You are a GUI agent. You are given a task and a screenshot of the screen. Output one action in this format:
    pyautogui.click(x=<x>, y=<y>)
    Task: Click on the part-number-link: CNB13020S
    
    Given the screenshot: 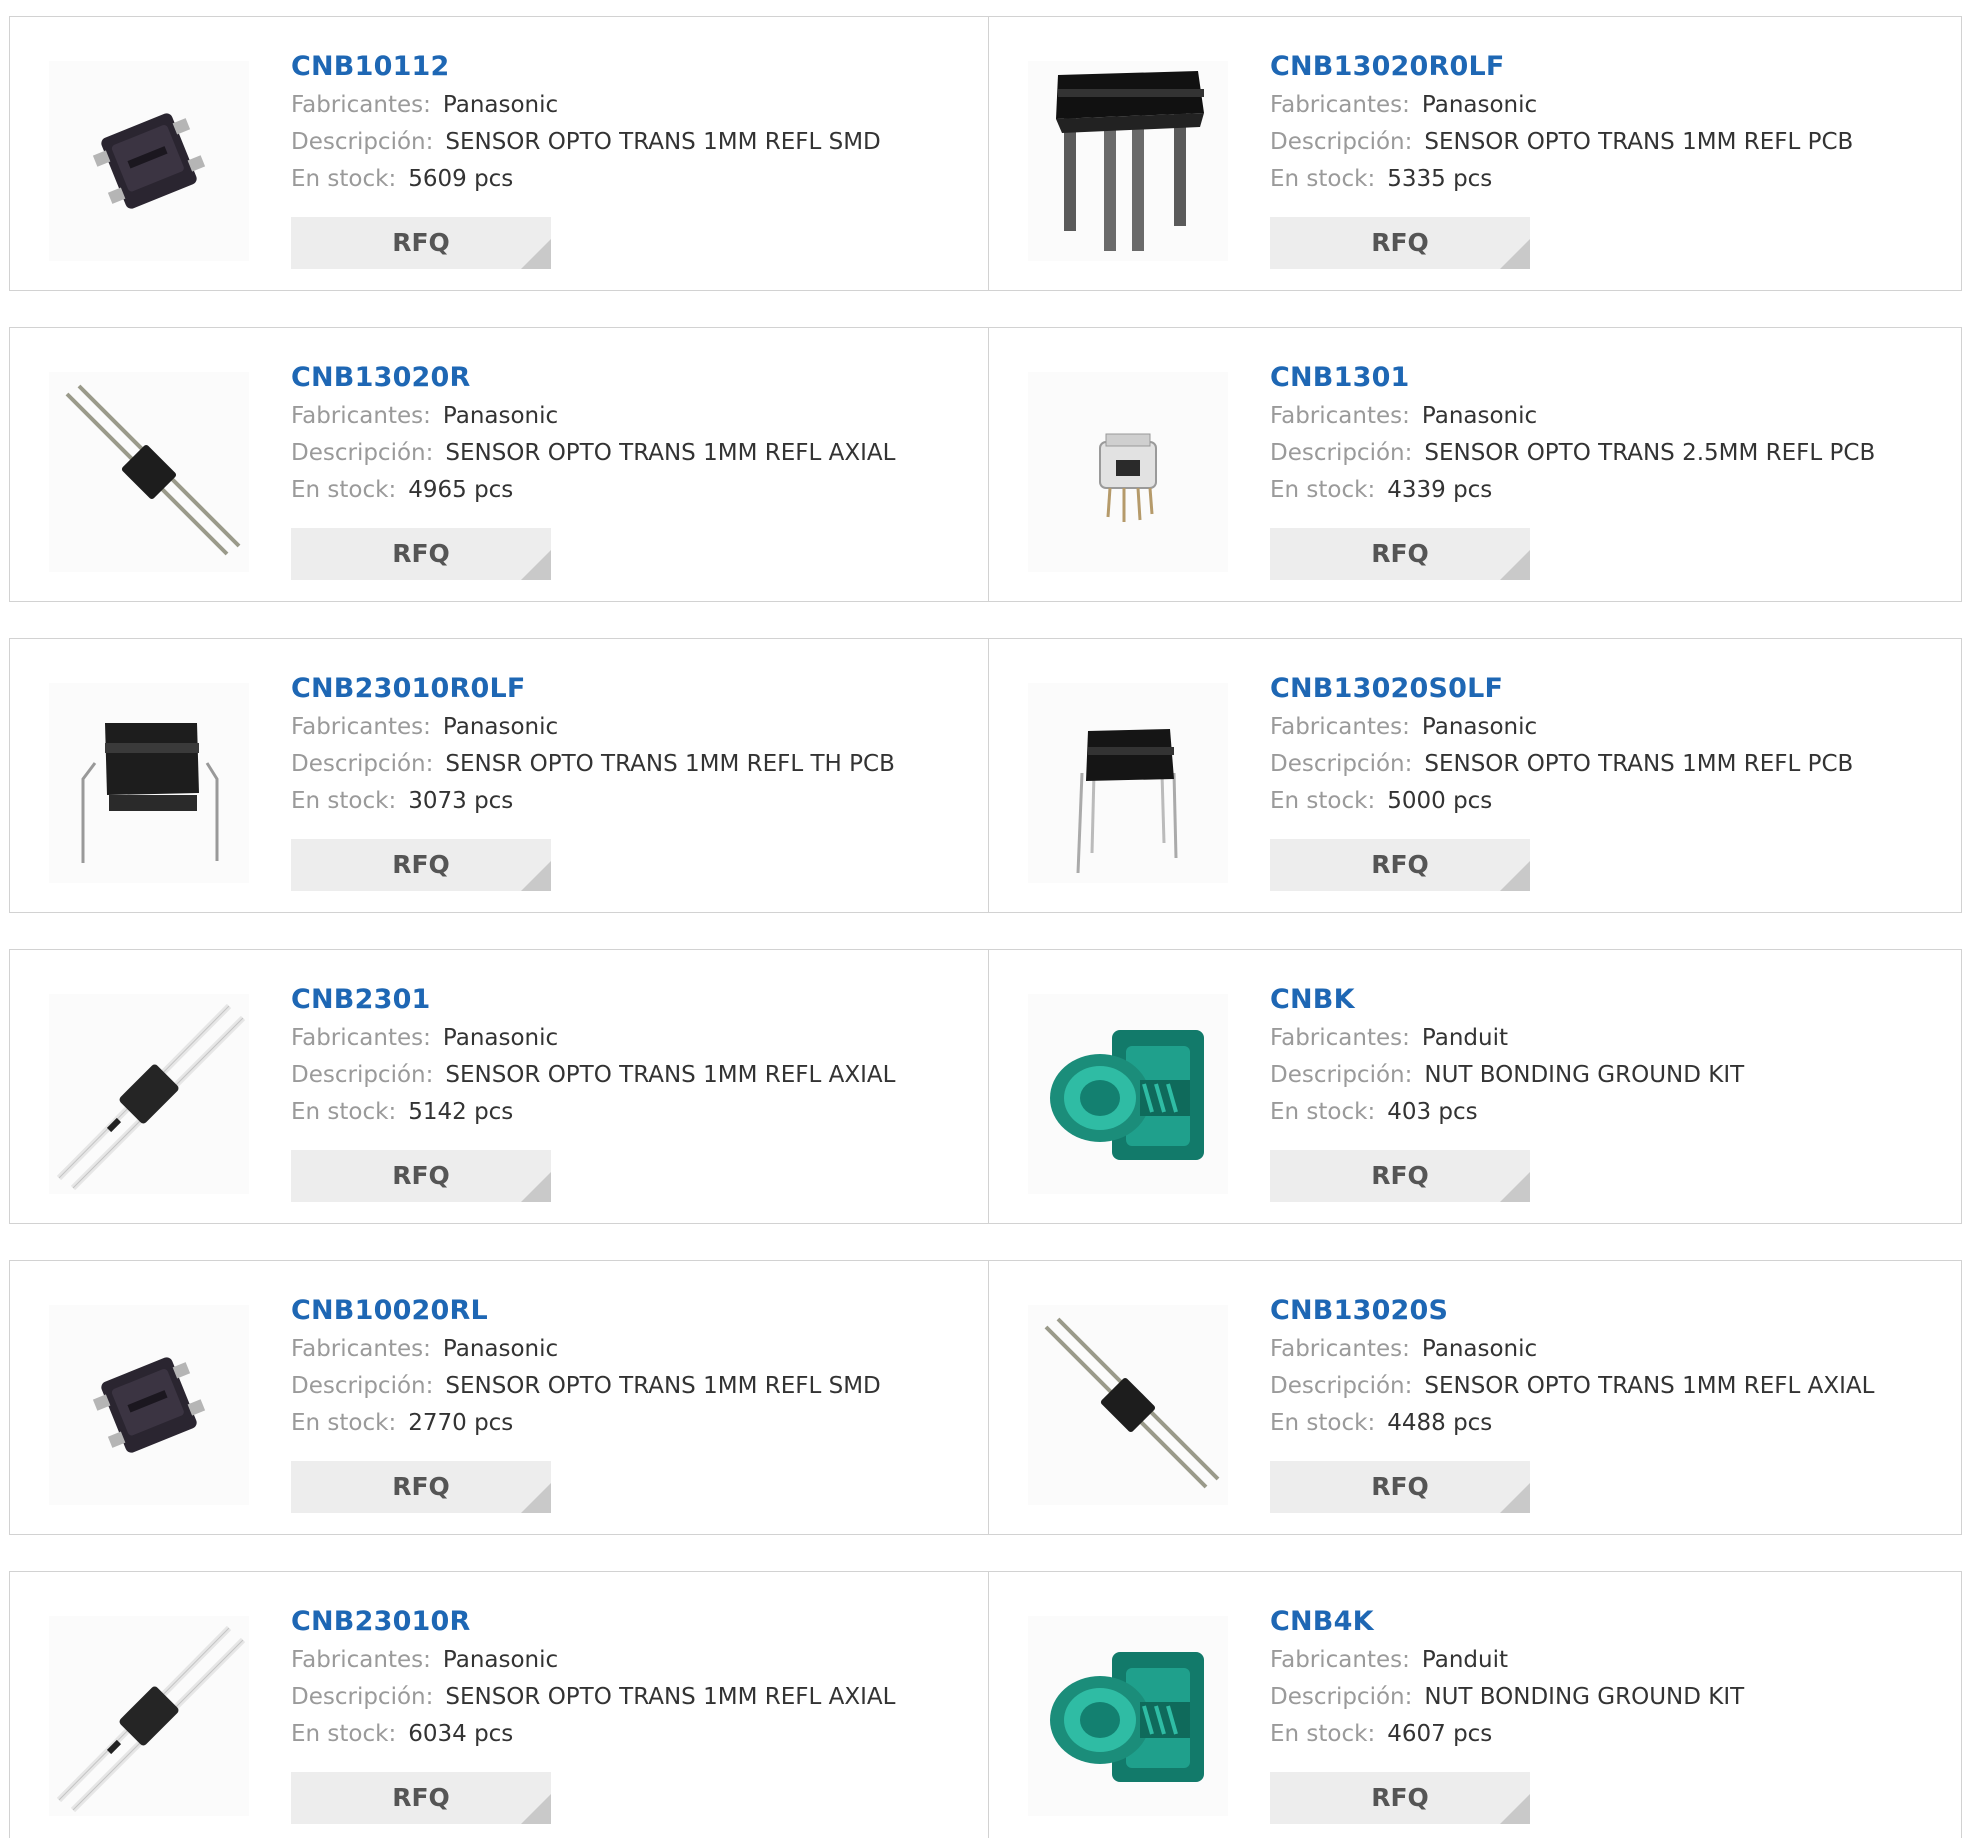 What is the action you would take?
    pyautogui.click(x=1572, y=1311)
    